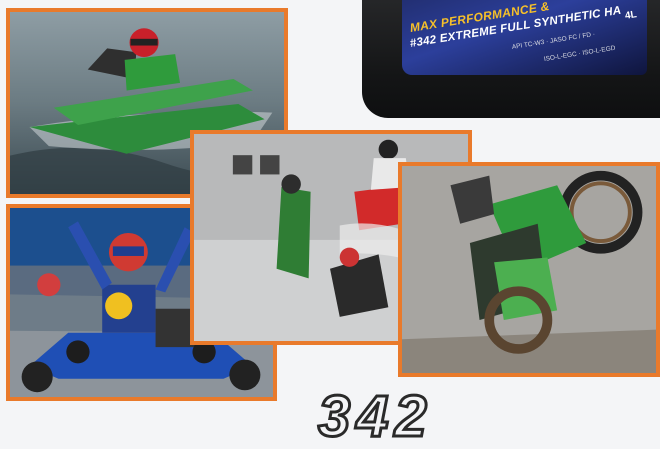 The height and width of the screenshot is (449, 660). Describe the element at coordinates (631, 15) in the screenshot. I see `volume-text: 4L` at that location.